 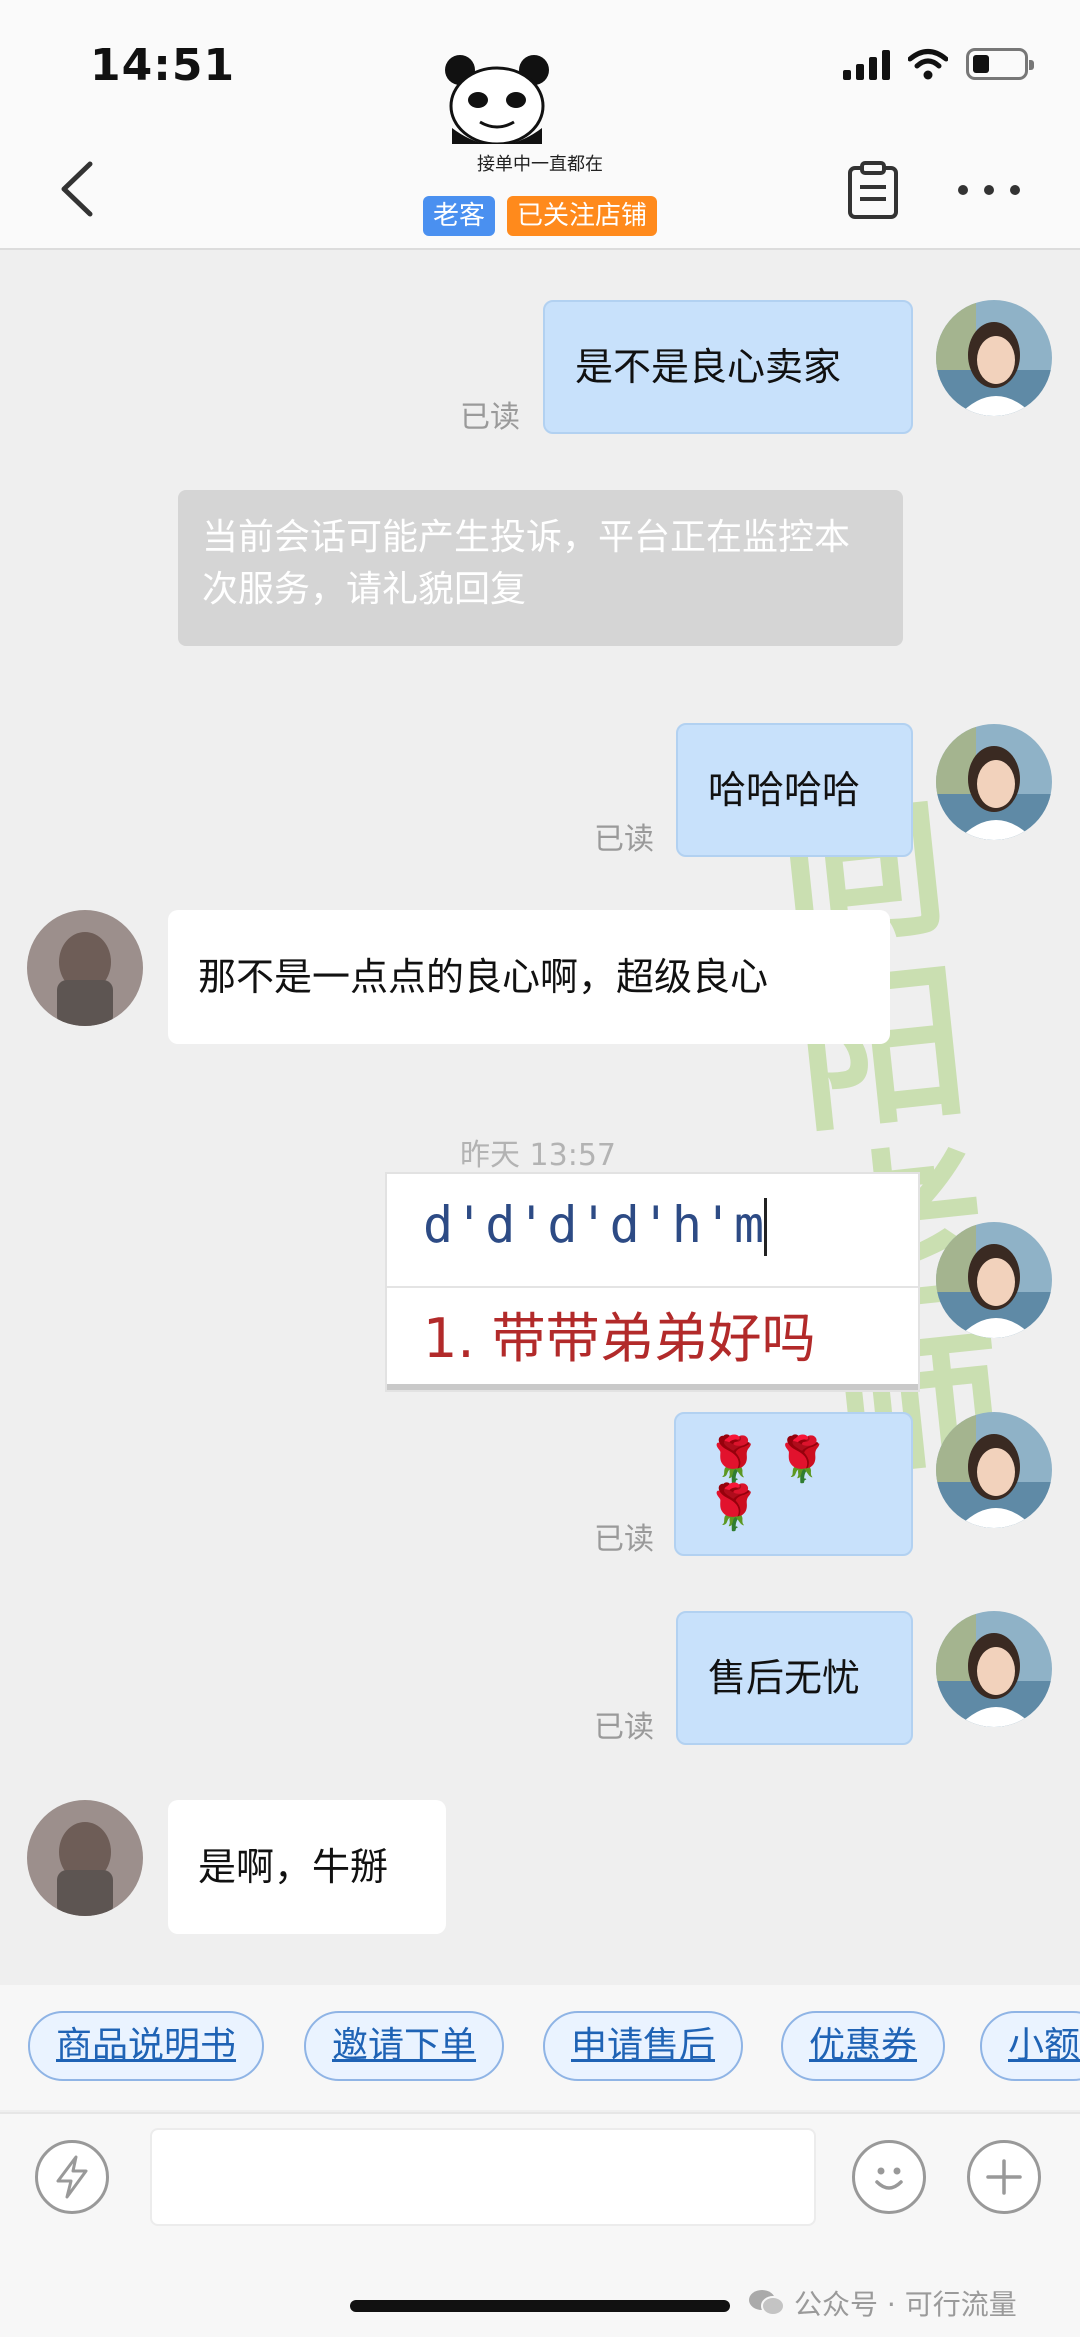 I want to click on rose-emoji-message: 🌹 🌹 🌹, so click(x=768, y=1483).